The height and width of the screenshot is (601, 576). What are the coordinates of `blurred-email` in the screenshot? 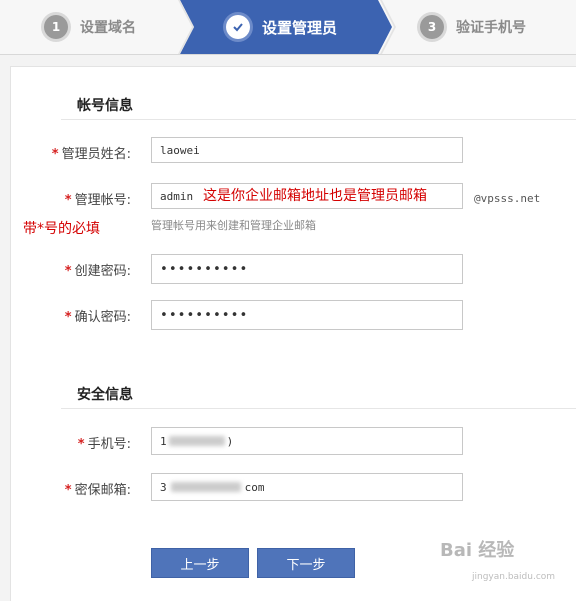 It's located at (205, 487).